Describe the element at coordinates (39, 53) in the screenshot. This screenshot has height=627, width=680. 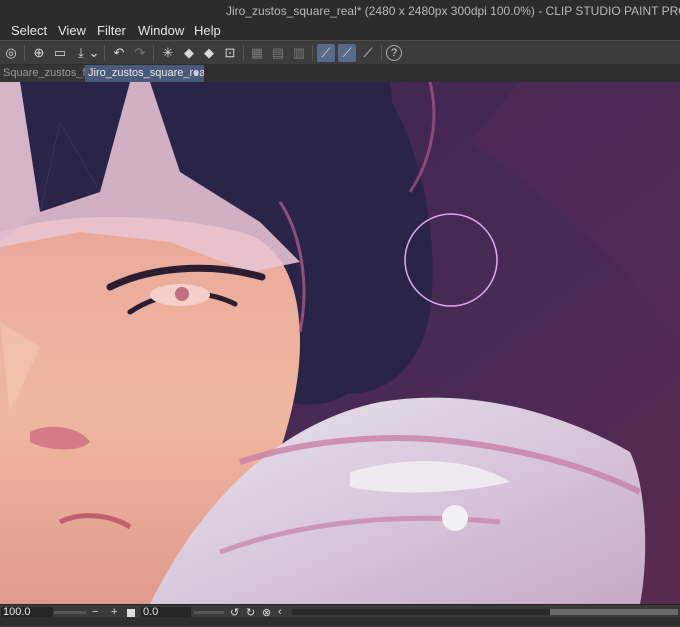
I see `new-canvas-icon: ⊕` at that location.